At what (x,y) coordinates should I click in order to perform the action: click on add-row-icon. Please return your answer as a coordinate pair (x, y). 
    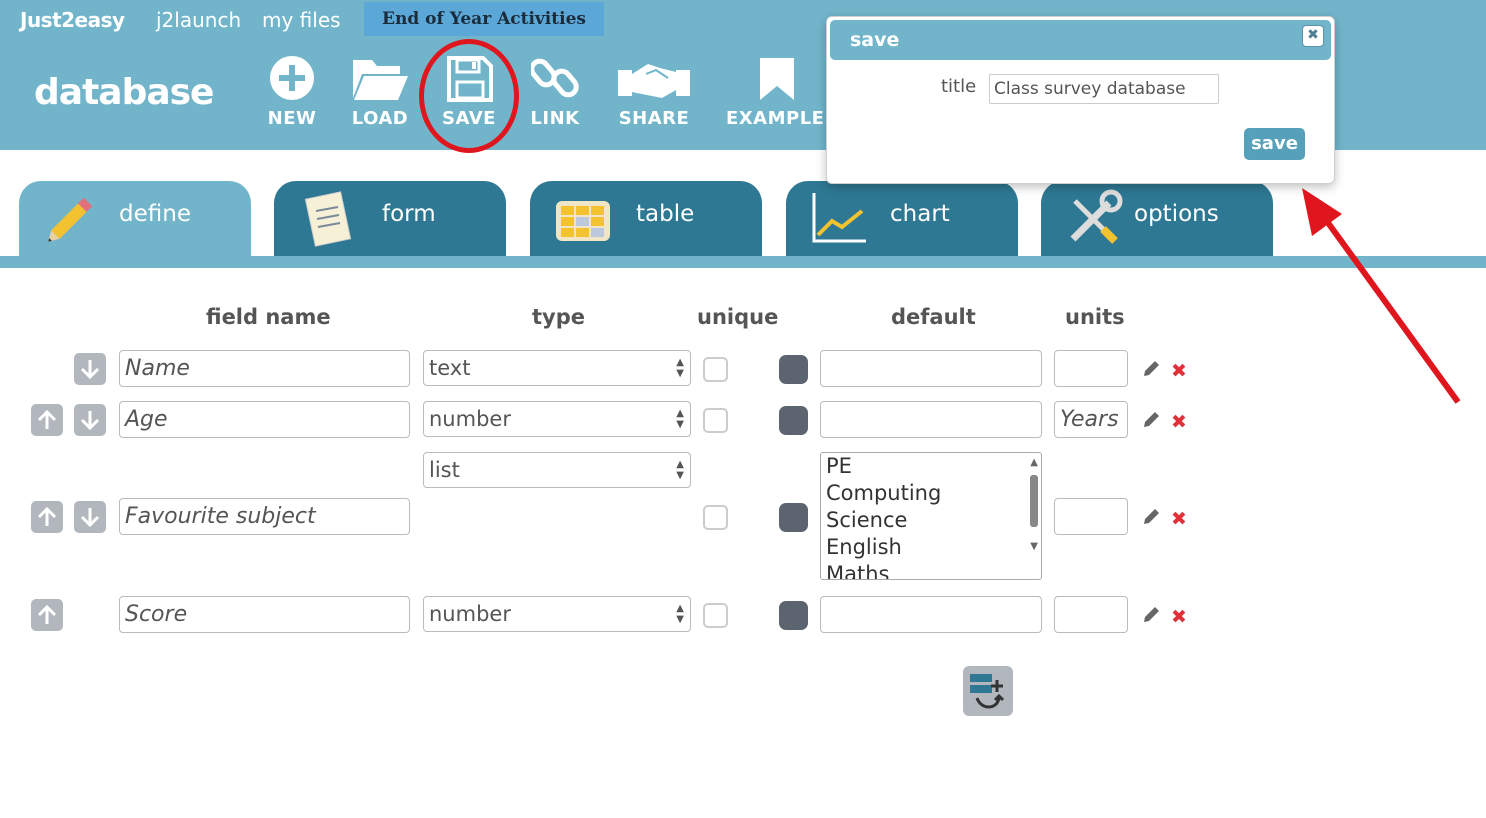
    Looking at the image, I should click on (987, 691).